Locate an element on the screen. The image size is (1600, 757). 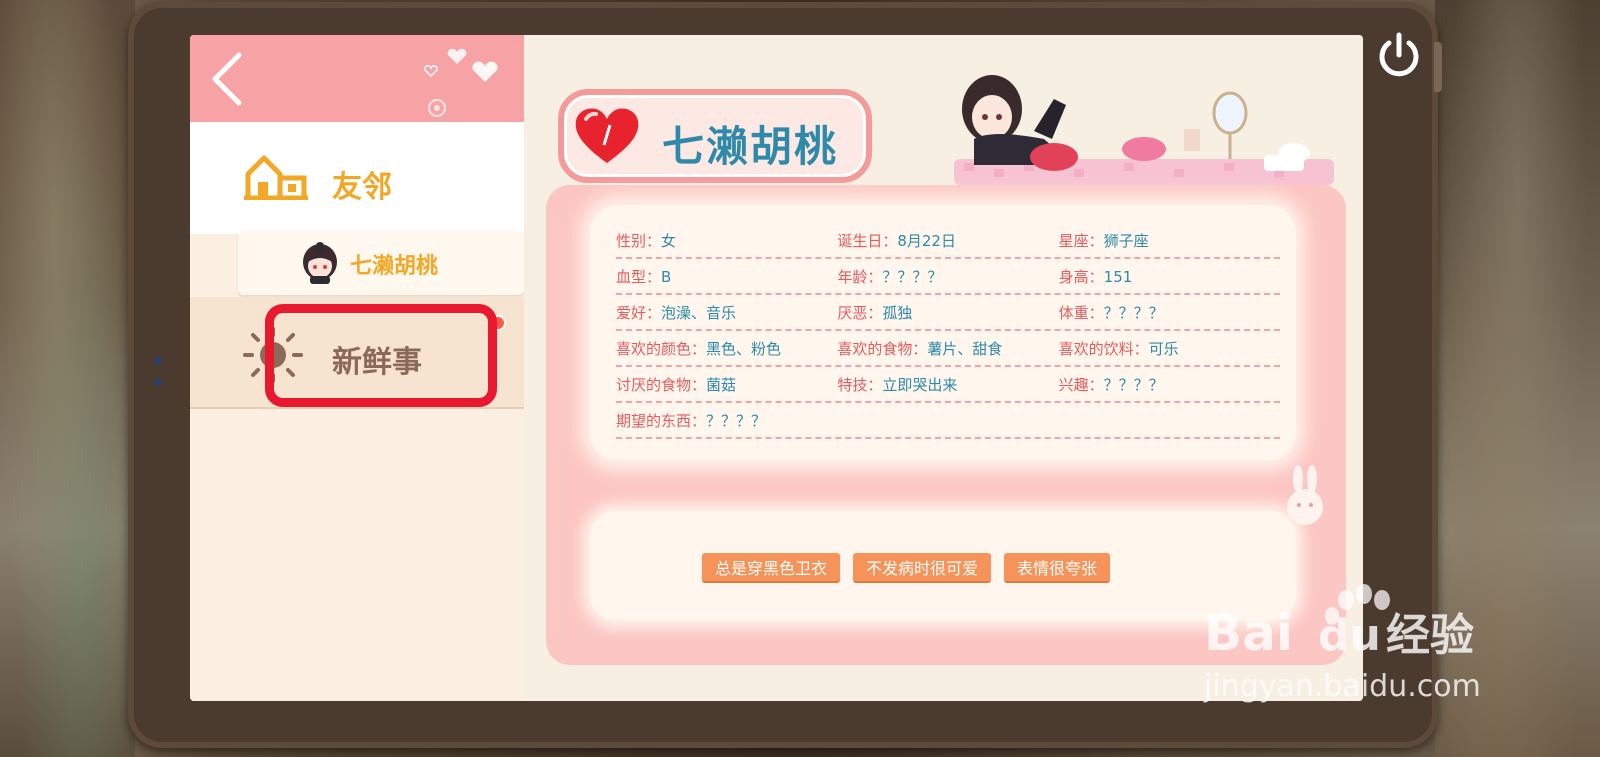
background-left is located at coordinates (67, 378).